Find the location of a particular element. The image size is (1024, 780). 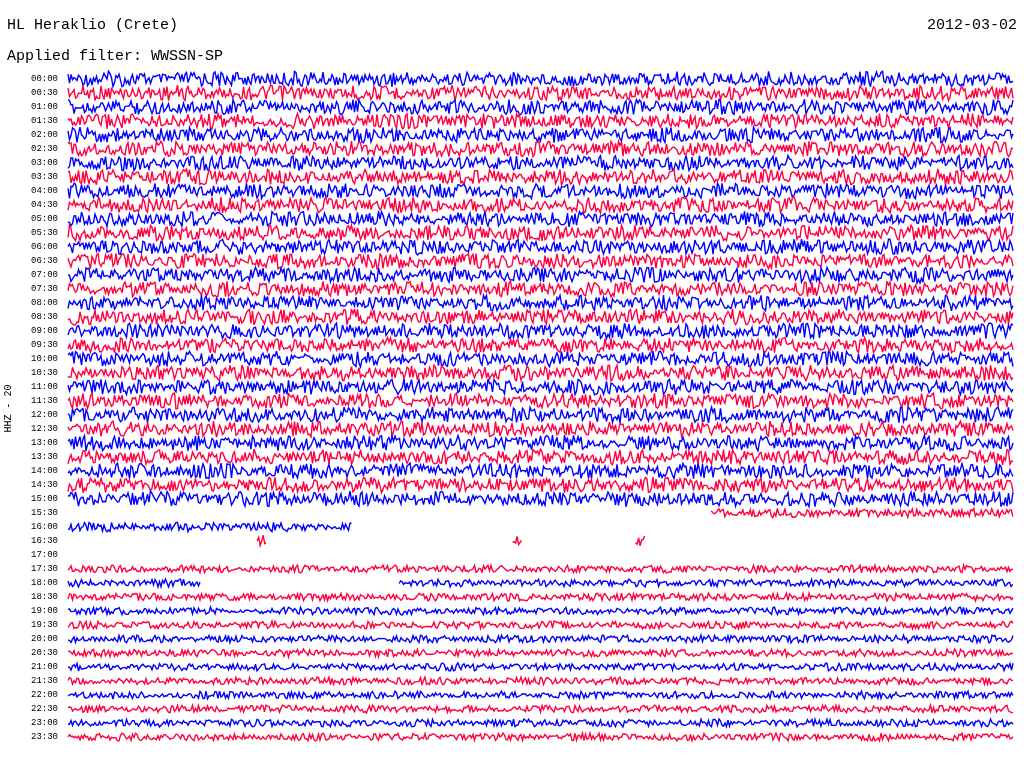

time-label: 23:00 is located at coordinates (44, 723).